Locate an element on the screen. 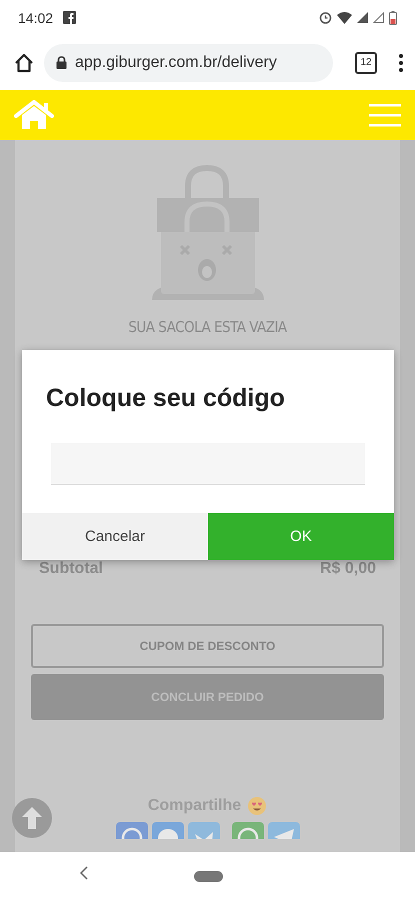 The width and height of the screenshot is (415, 900). code-input is located at coordinates (208, 464).